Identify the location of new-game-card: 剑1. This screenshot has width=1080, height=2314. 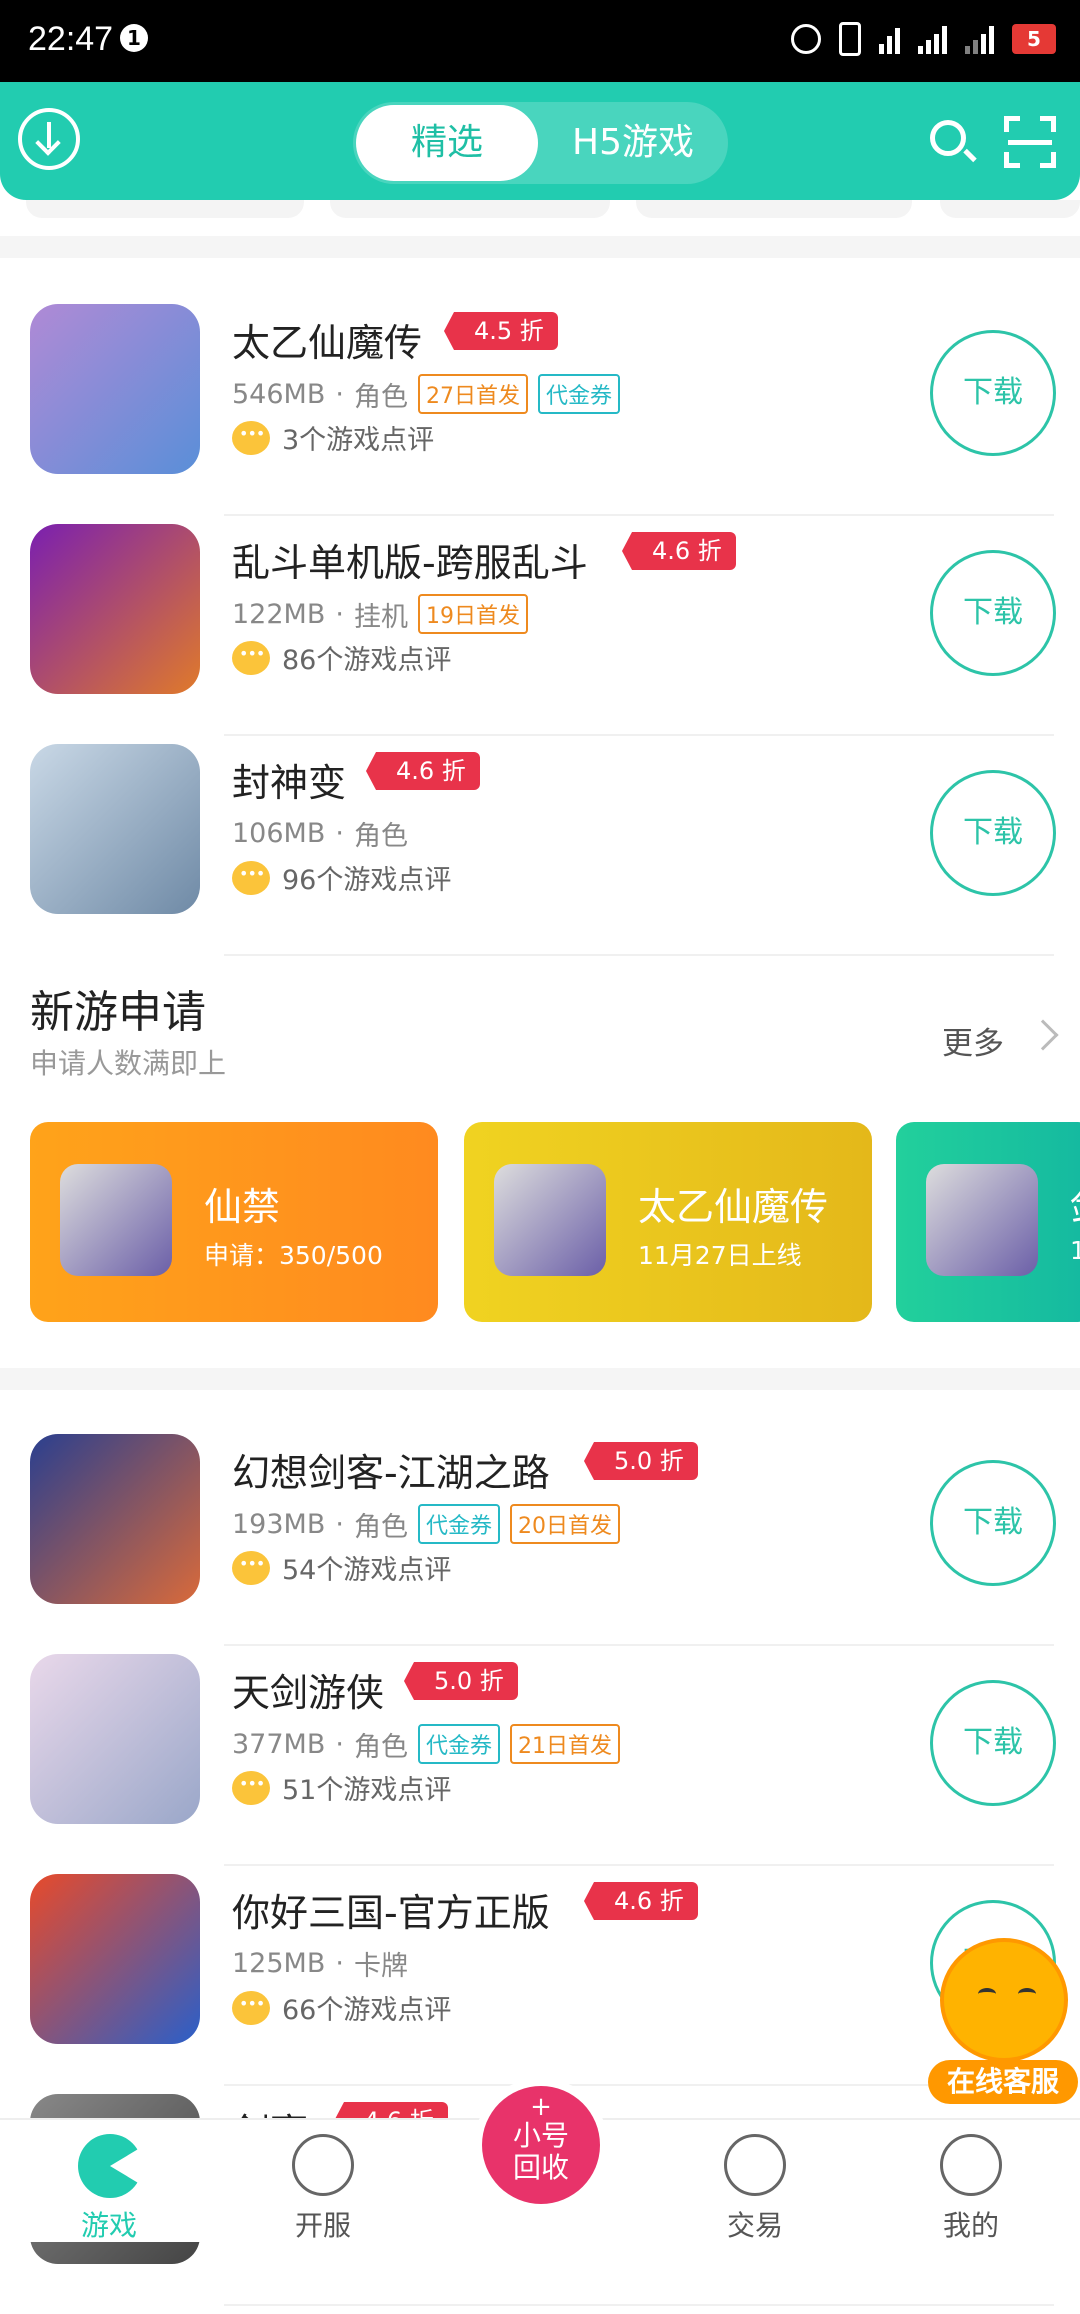
(988, 1222).